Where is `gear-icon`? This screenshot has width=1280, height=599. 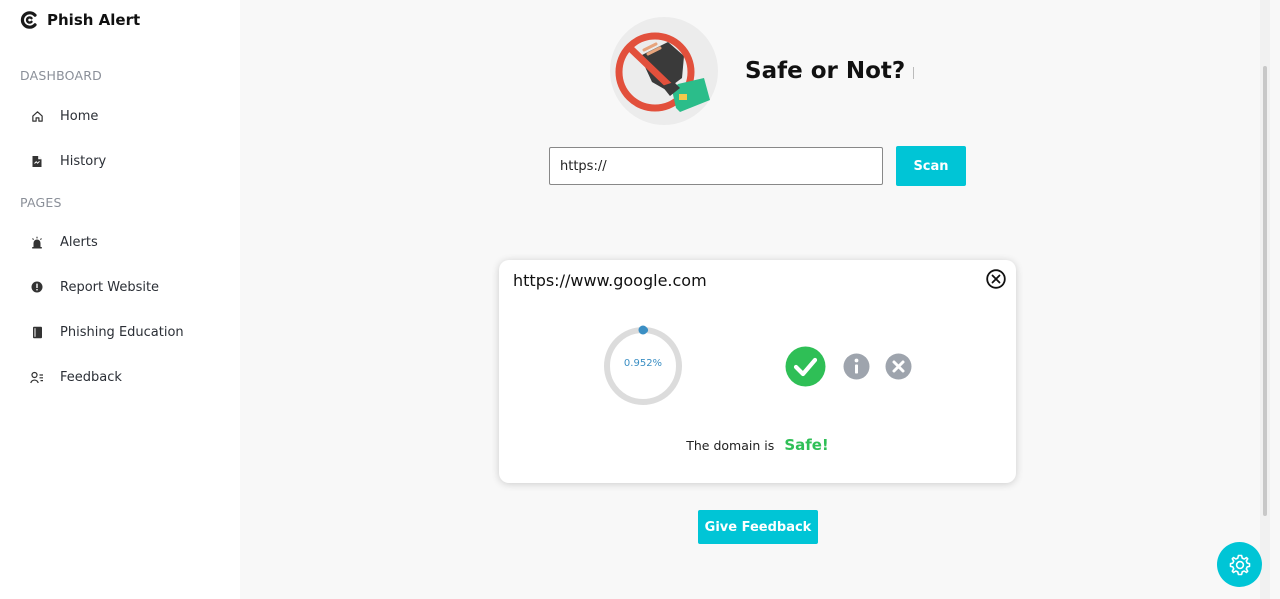
gear-icon is located at coordinates (1239, 564).